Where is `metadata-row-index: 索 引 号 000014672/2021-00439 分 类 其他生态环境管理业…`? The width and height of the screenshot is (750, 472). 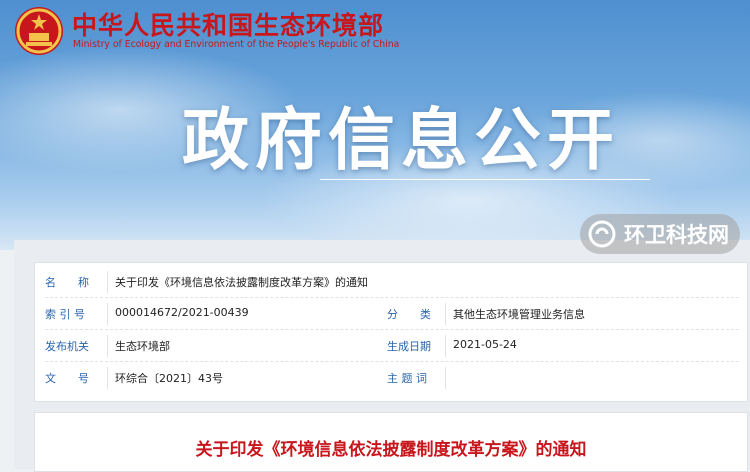
metadata-row-index: 索 引 号 000014672/2021-00439 分 类 其他生态环境管理业… is located at coordinates (392, 314).